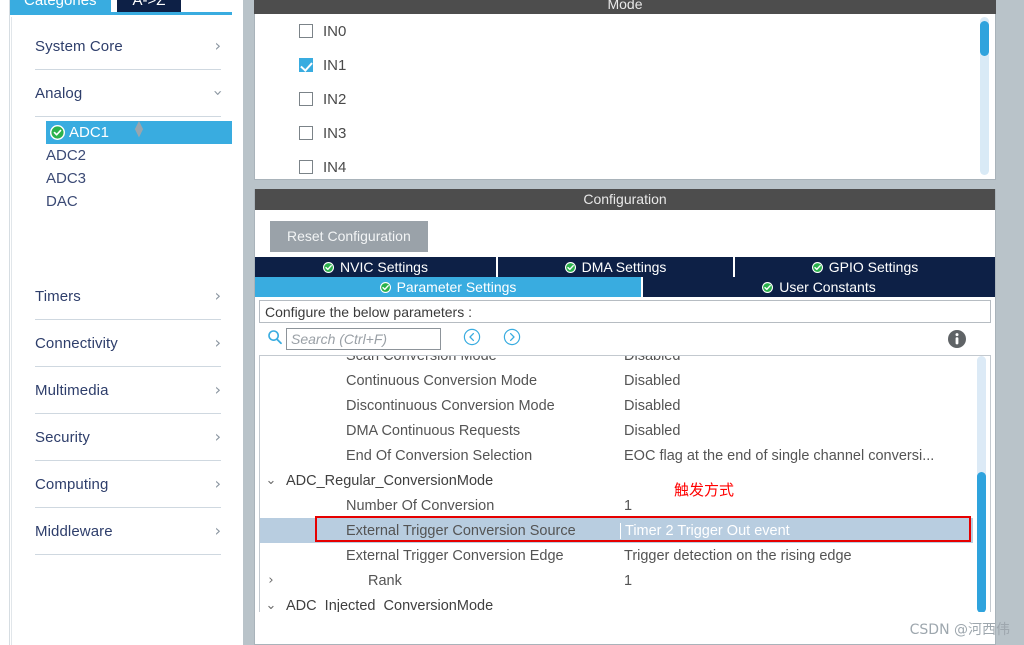  I want to click on checkbox-in4, so click(306, 167).